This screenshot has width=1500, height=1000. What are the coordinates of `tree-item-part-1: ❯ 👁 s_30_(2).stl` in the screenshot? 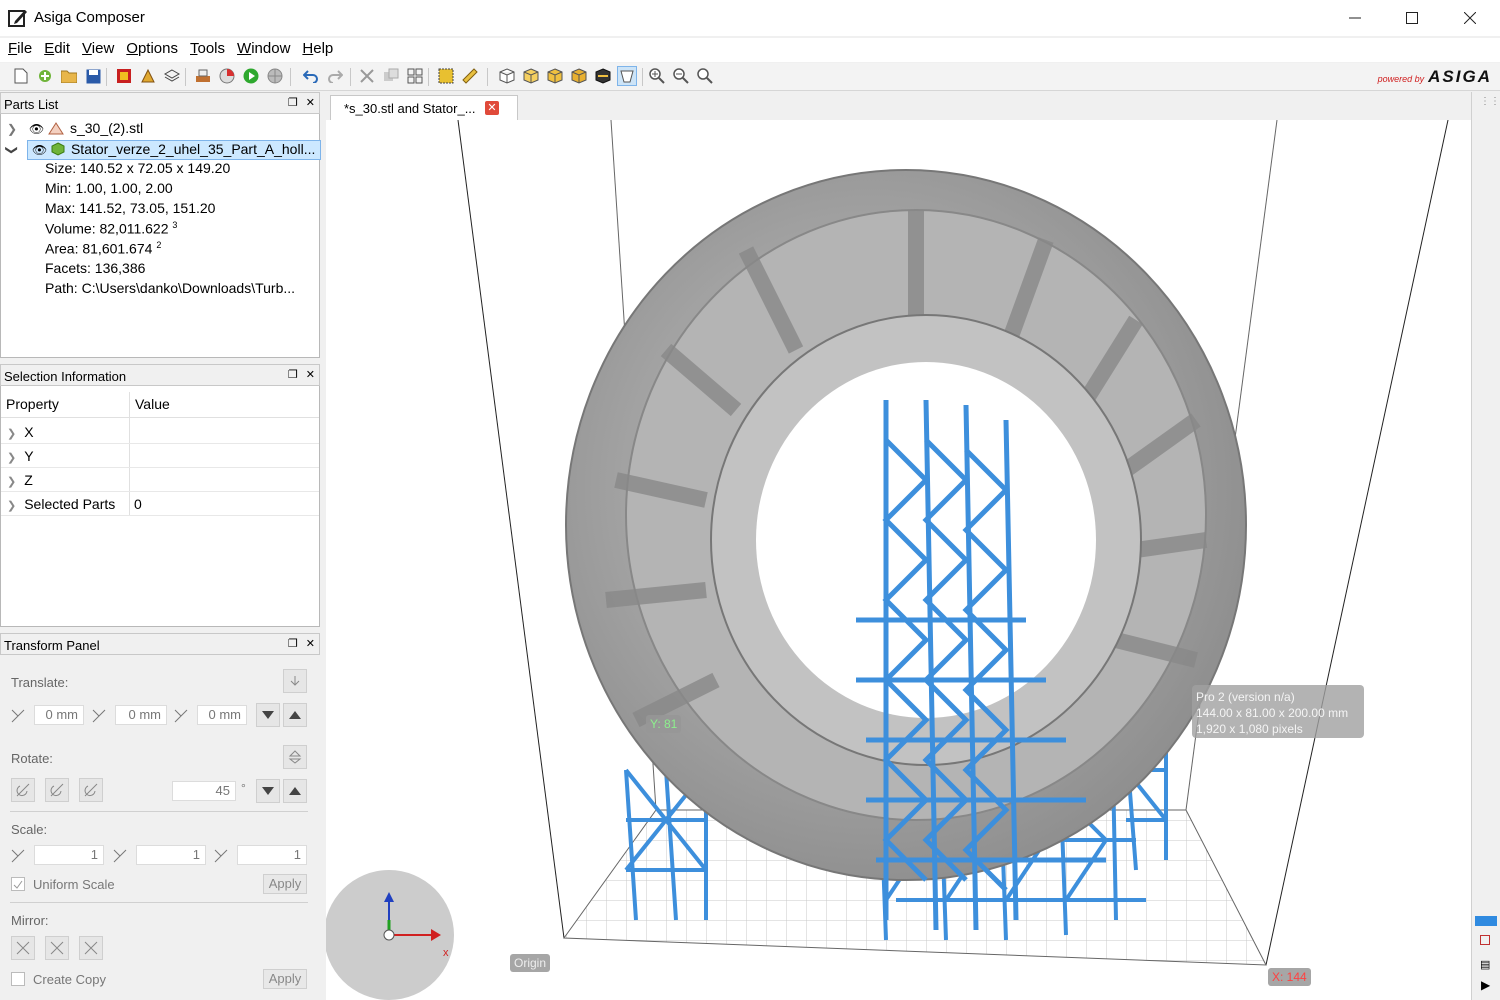 It's located at (75, 130).